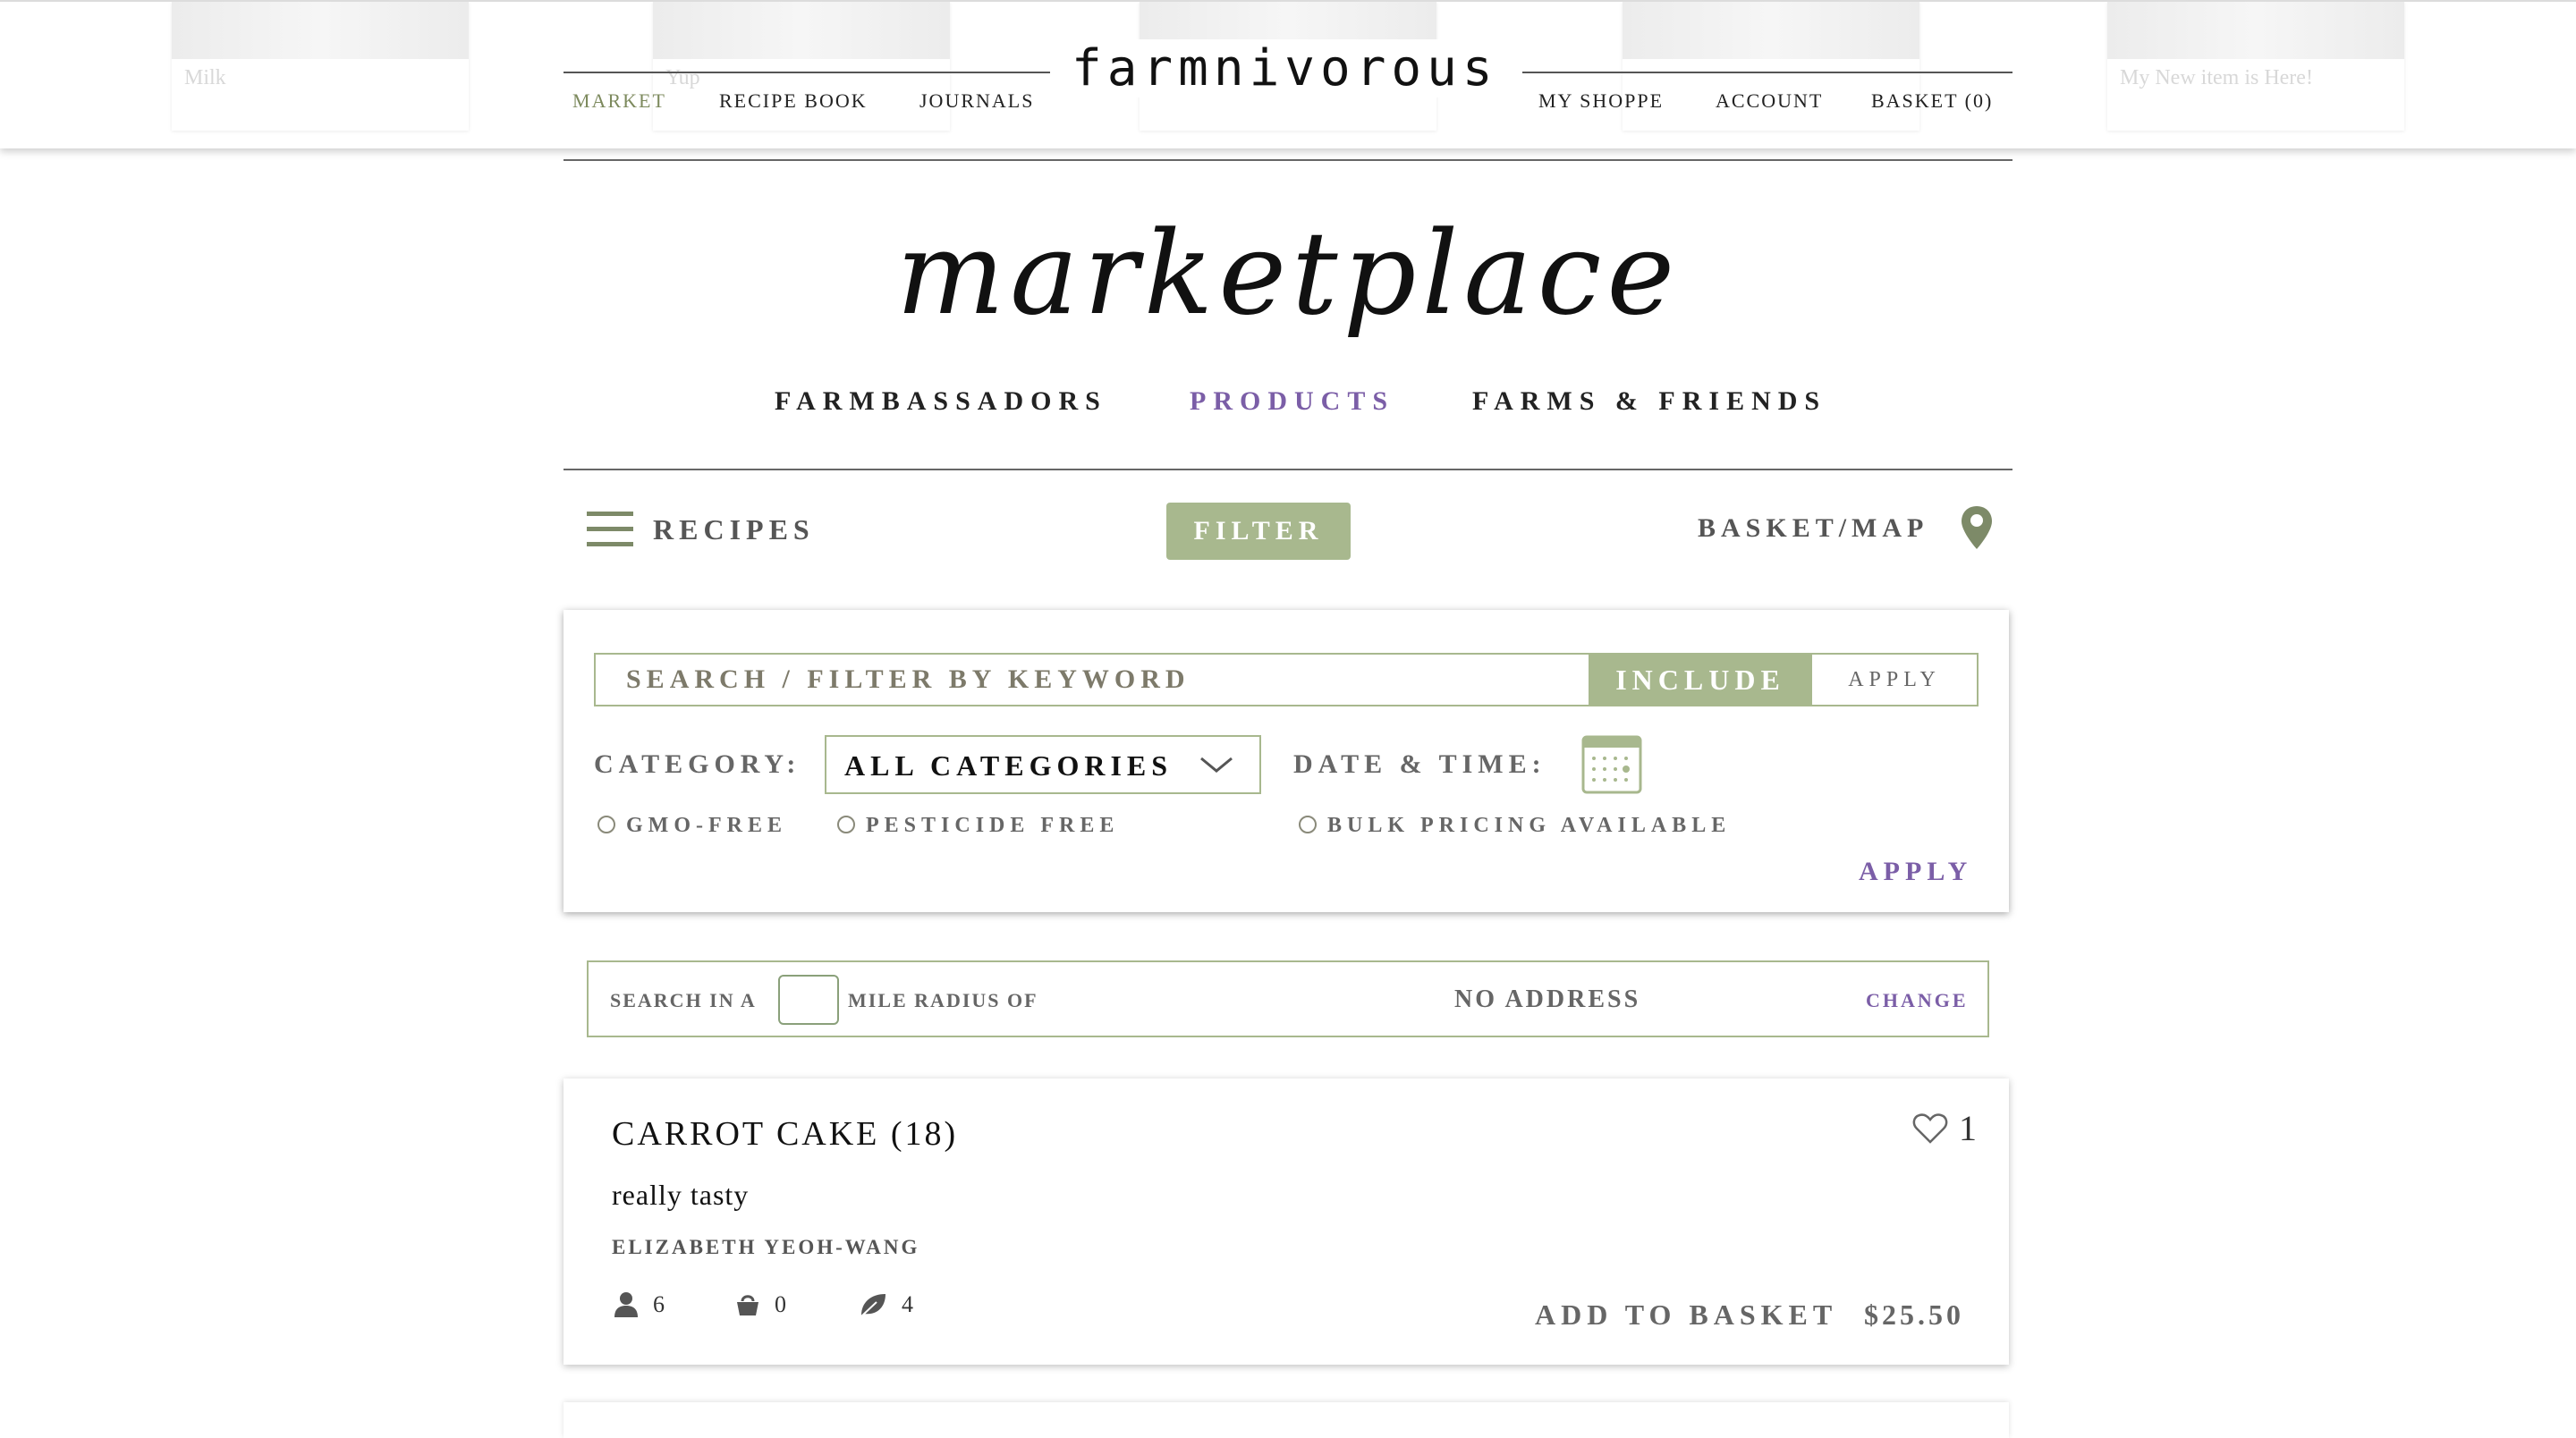 This screenshot has height=1438, width=2576. What do you see at coordinates (619, 101) in the screenshot?
I see `nav-market: MARKET` at bounding box center [619, 101].